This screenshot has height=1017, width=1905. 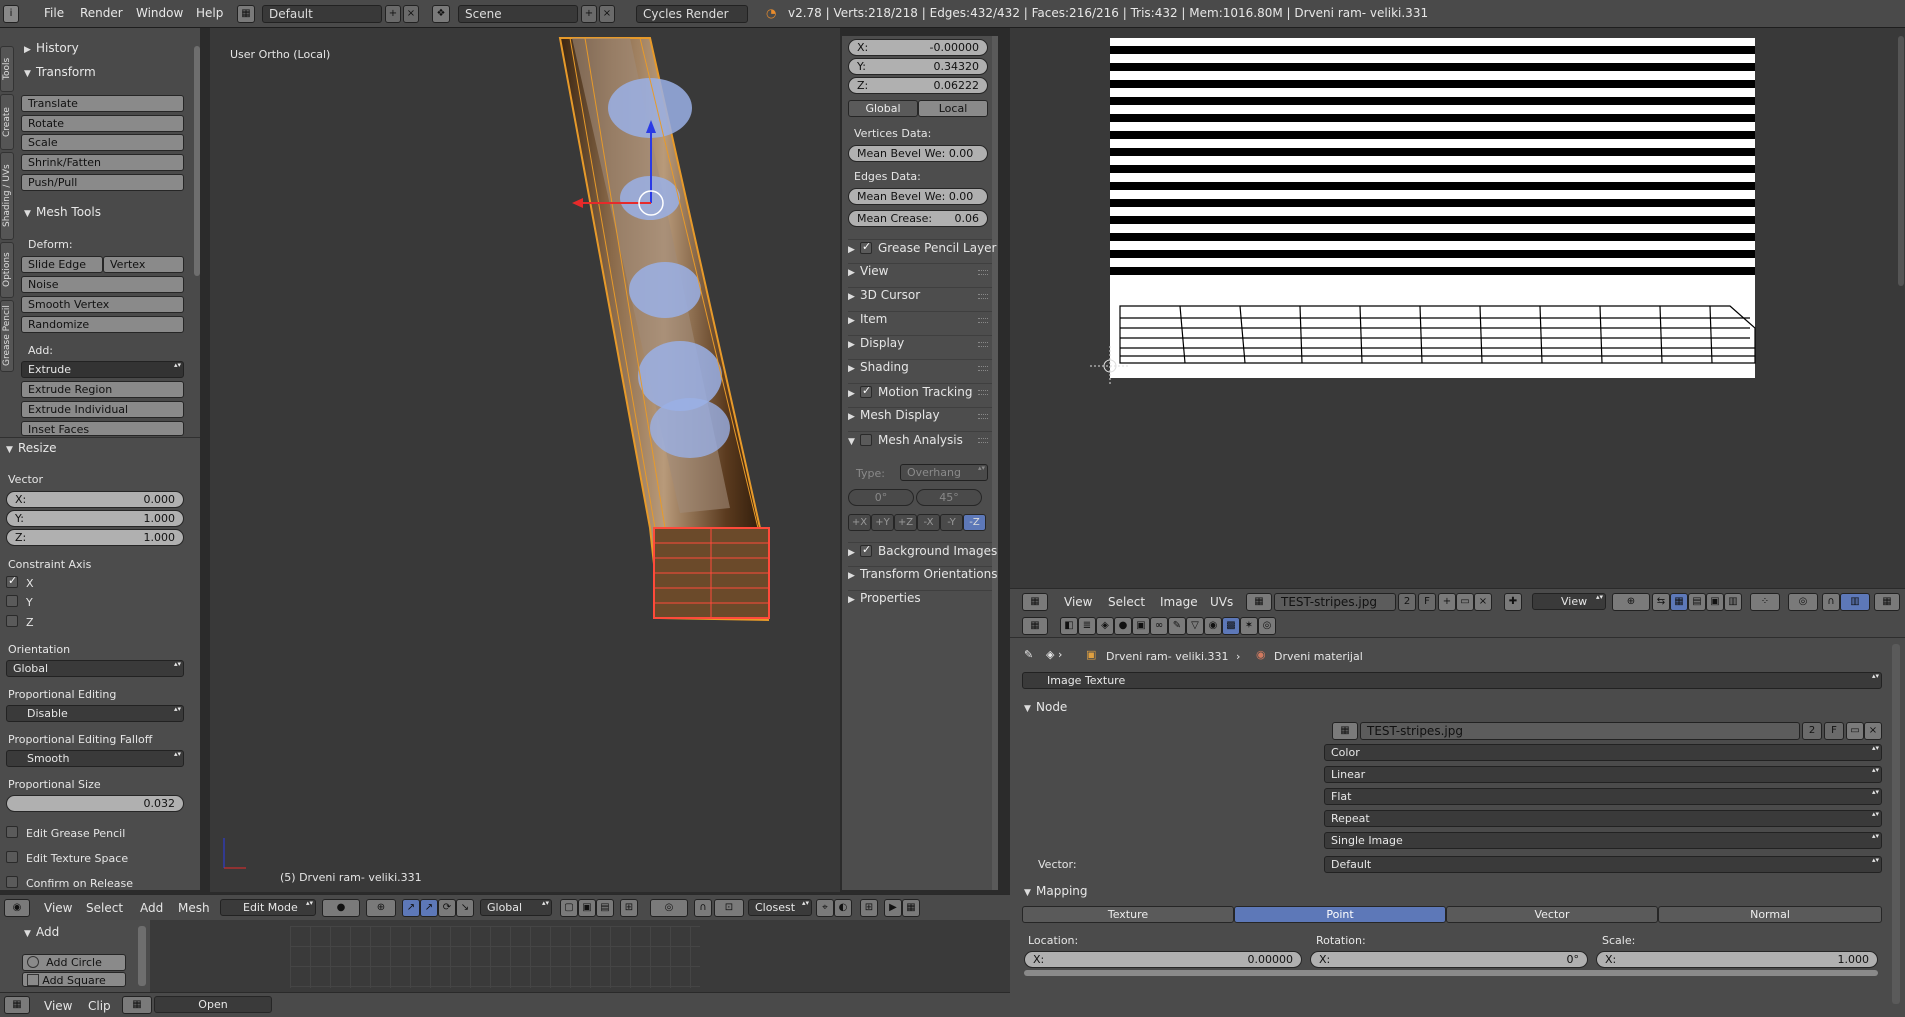 What do you see at coordinates (1873, 731) in the screenshot?
I see `node-image-unlink-icon: ×` at bounding box center [1873, 731].